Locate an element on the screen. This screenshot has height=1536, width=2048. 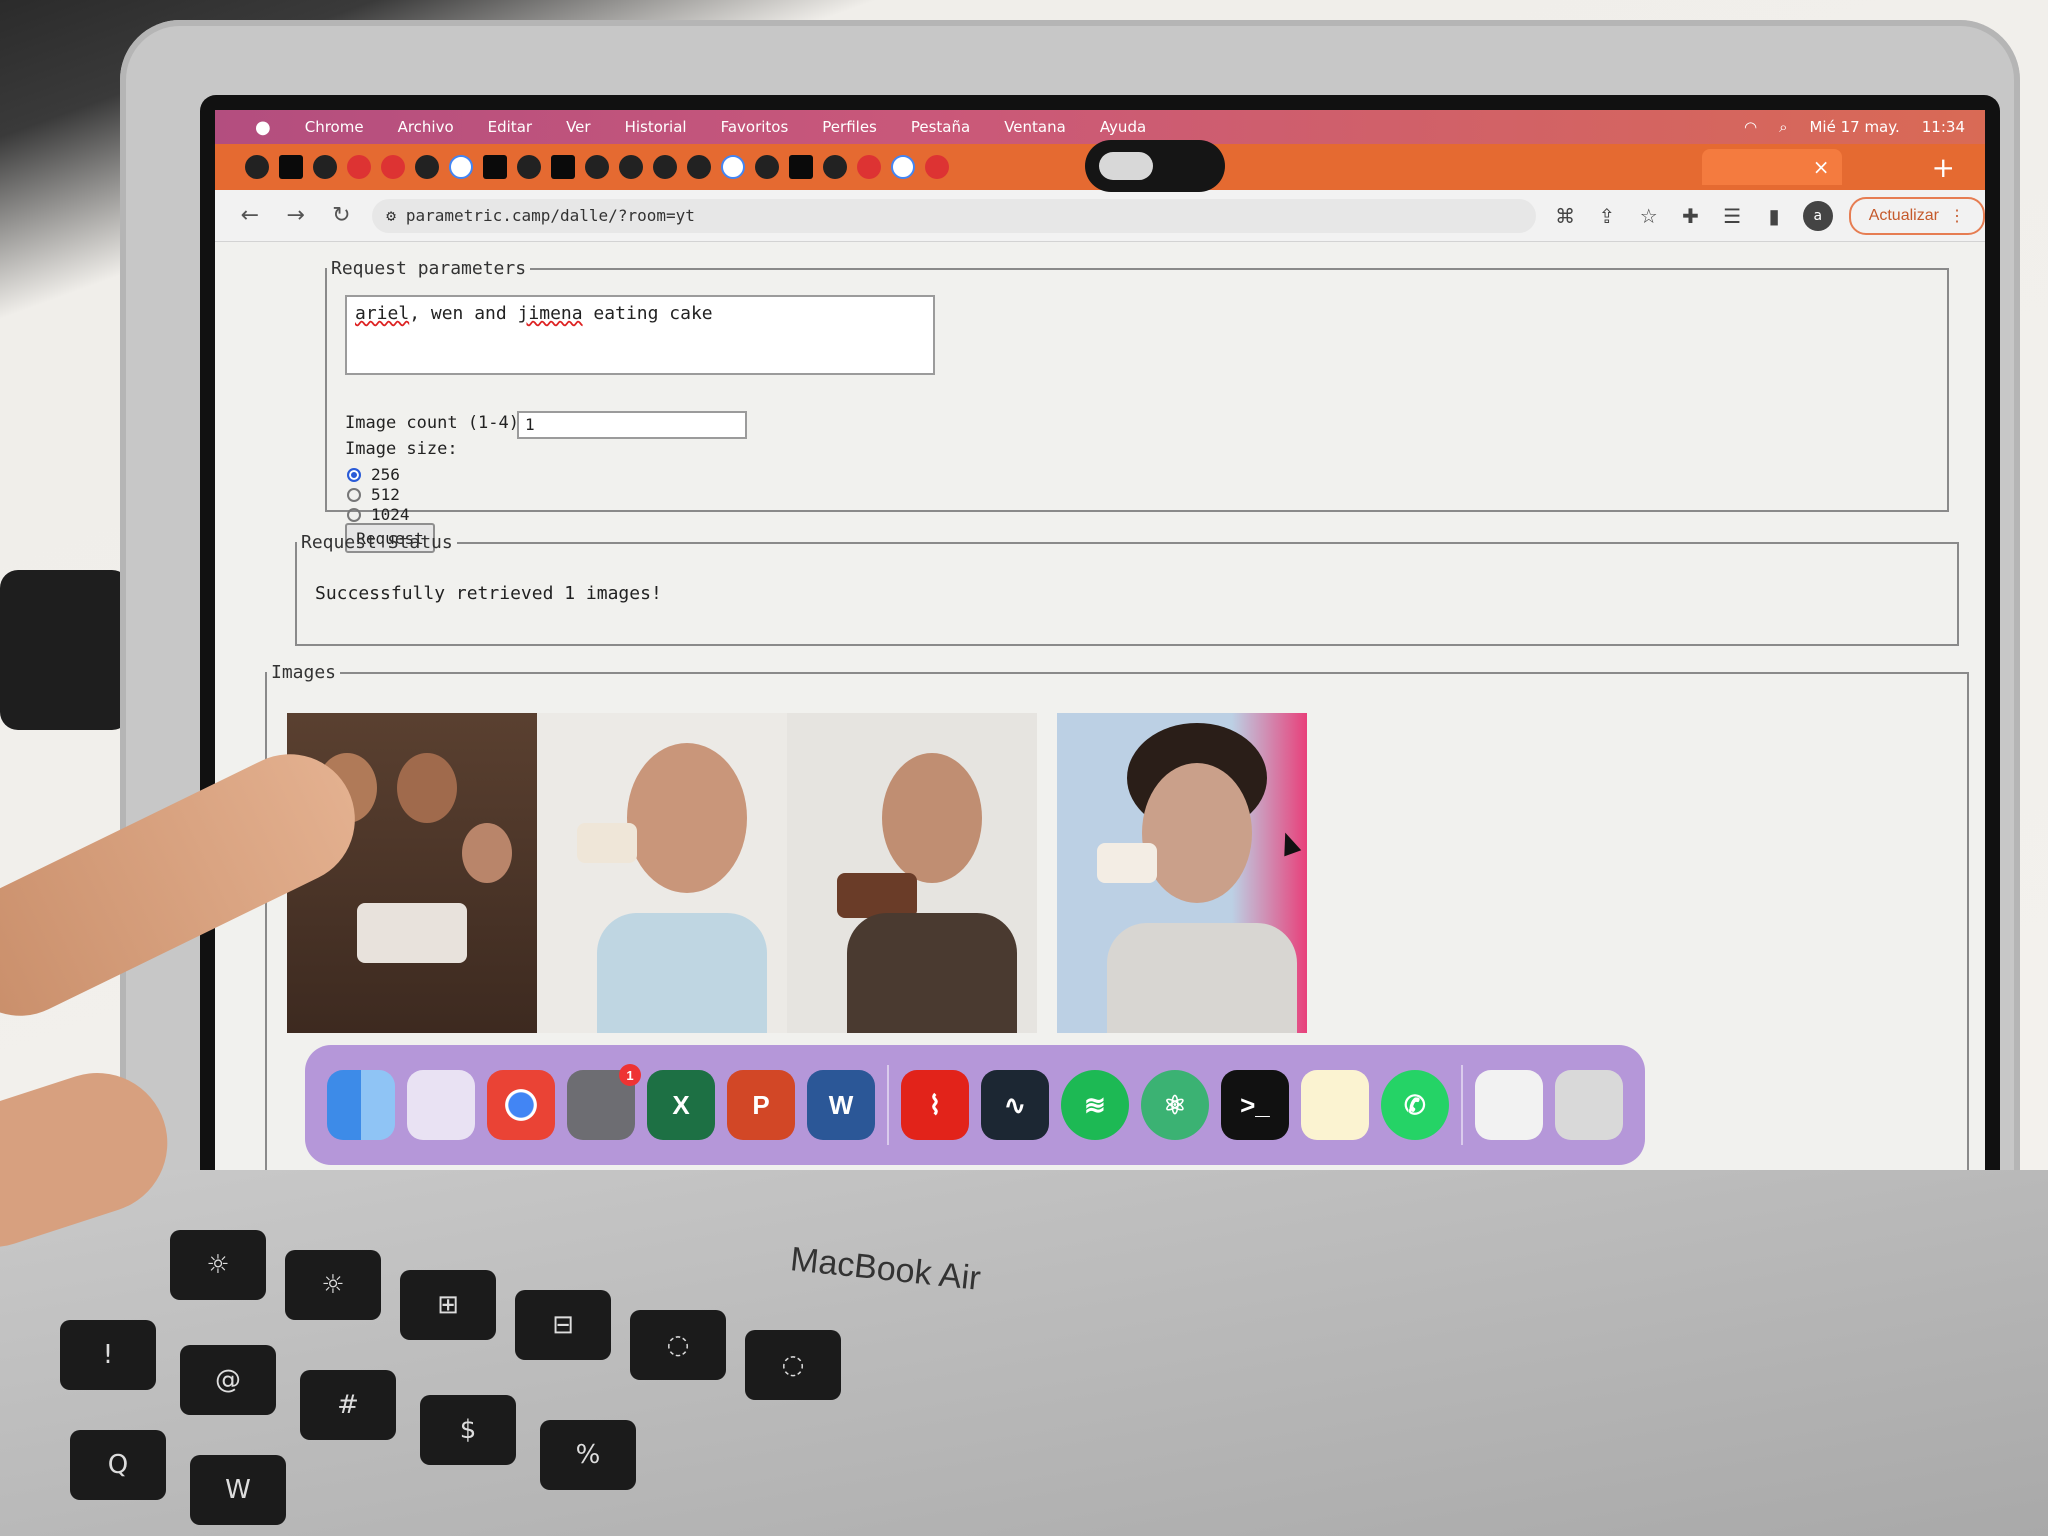
document-icon is located at coordinates (1508, 1105).